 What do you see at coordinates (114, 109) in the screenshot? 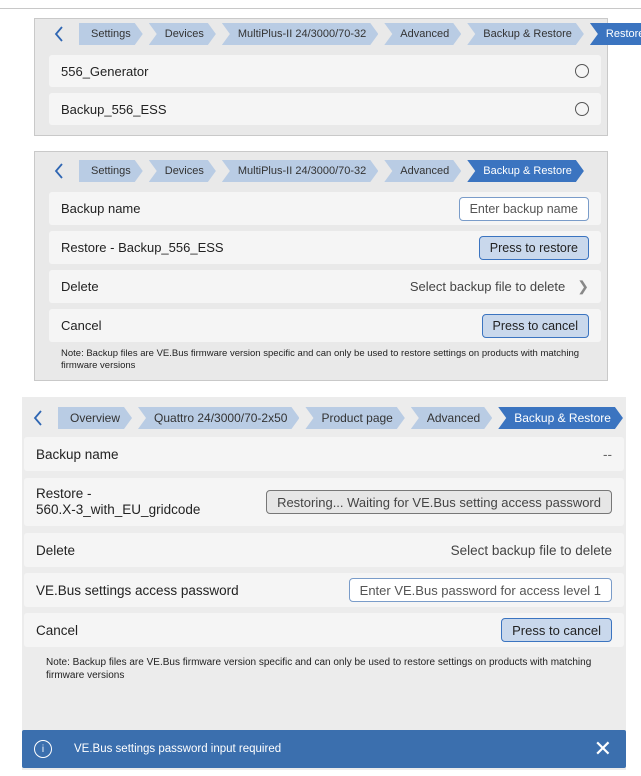
I see `list-item-label: Backup_556_ESS` at bounding box center [114, 109].